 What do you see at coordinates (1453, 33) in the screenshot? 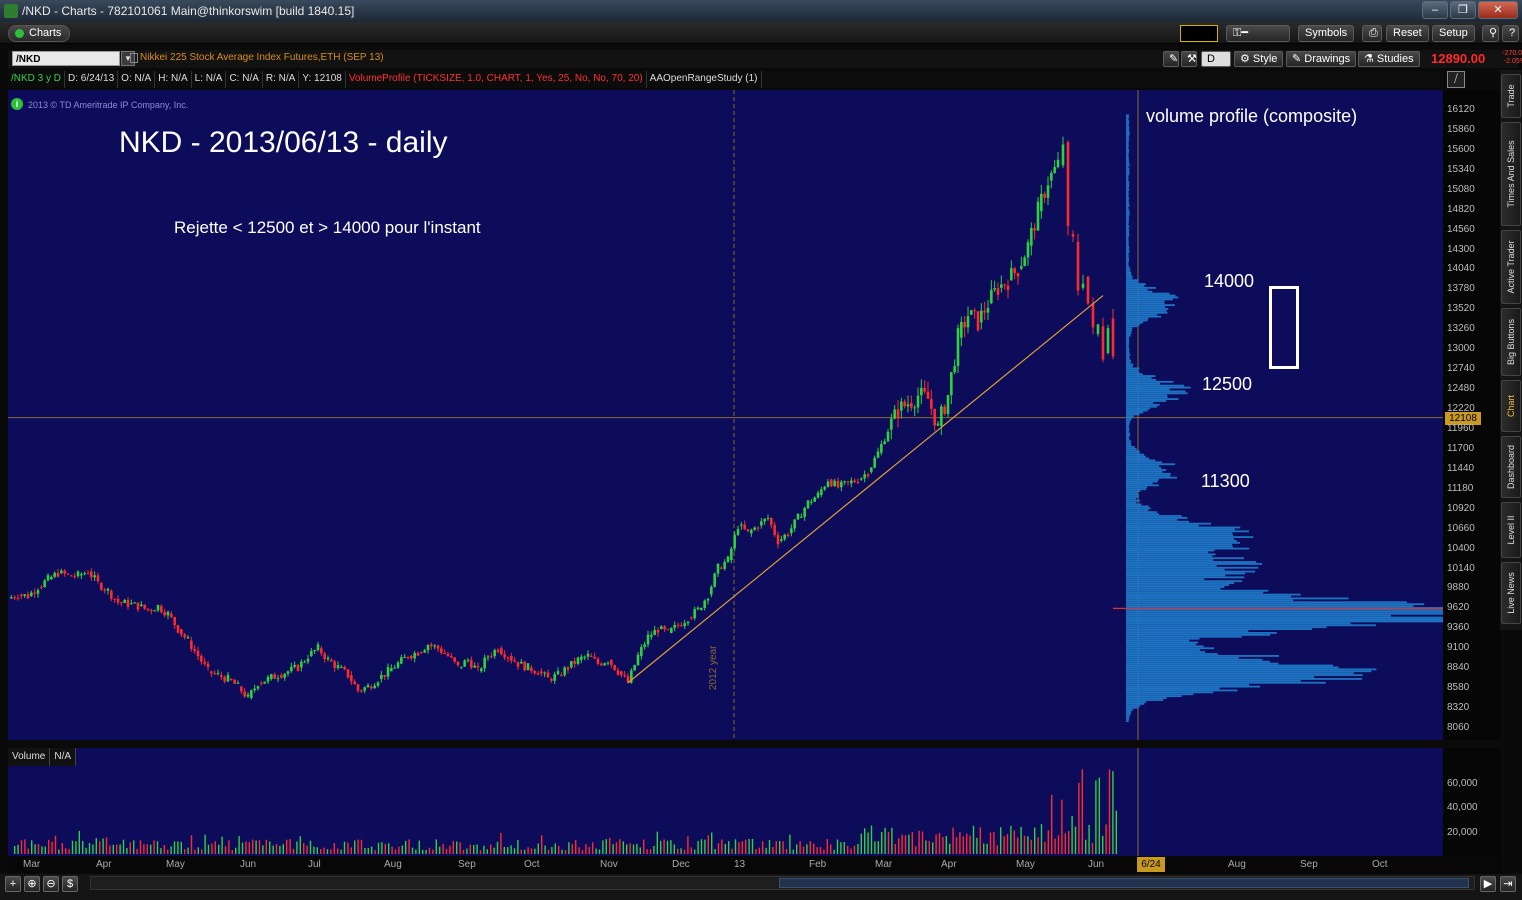
I see `setup-button: Setup` at bounding box center [1453, 33].